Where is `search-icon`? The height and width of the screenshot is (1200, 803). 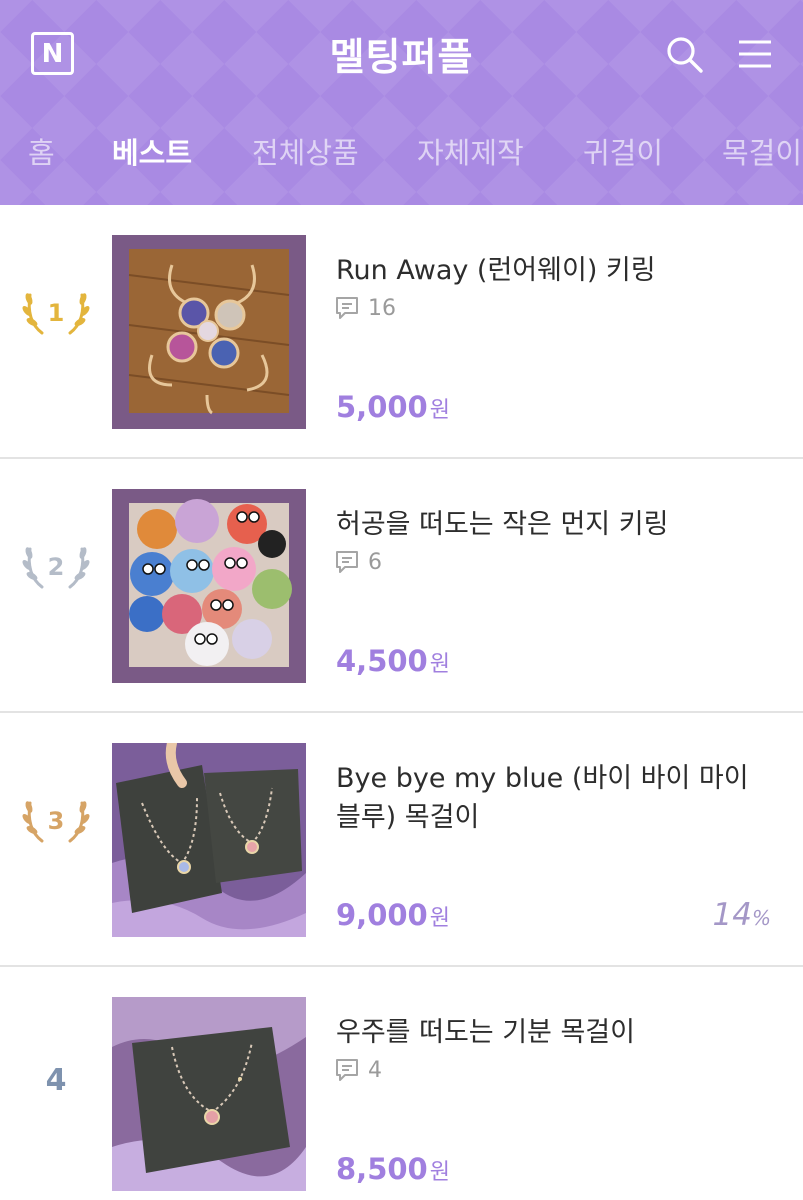 search-icon is located at coordinates (684, 54).